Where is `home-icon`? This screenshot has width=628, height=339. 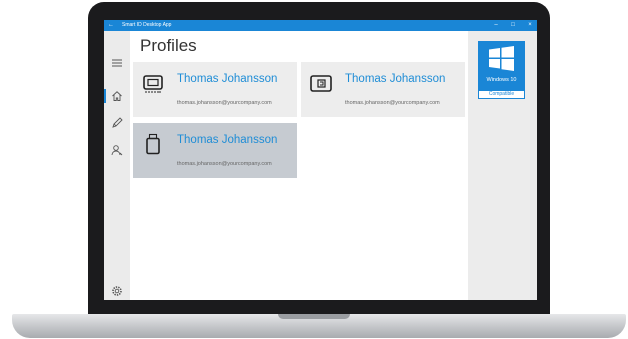 home-icon is located at coordinates (117, 96).